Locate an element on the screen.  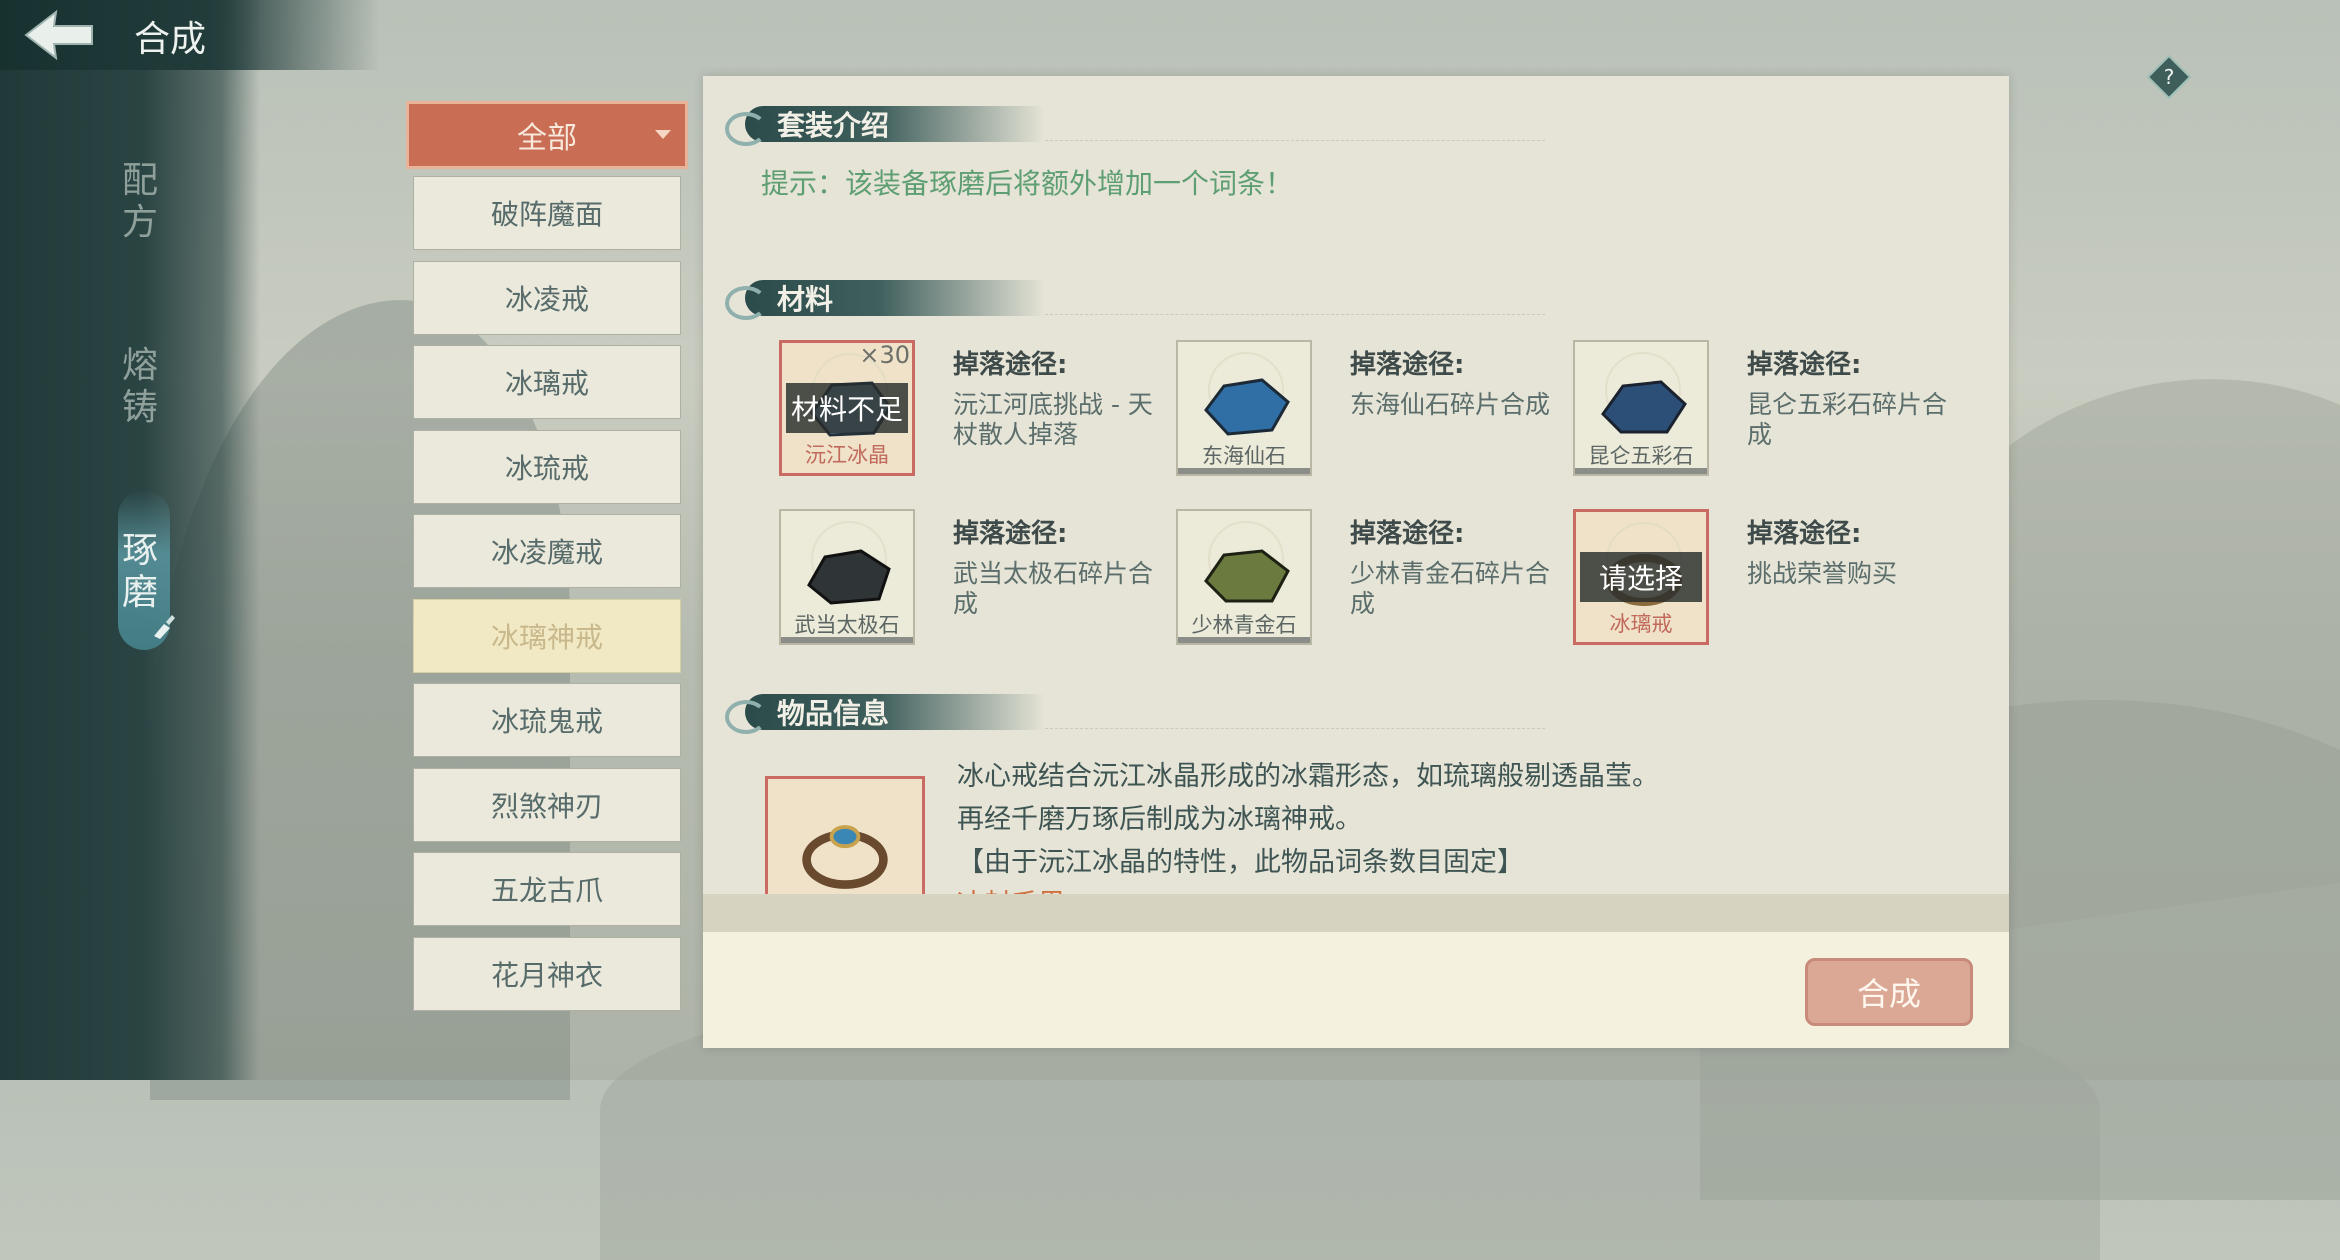
item-description: 再经千磨万琢后制成为冰璃神戒。 is located at coordinates (1159, 819).